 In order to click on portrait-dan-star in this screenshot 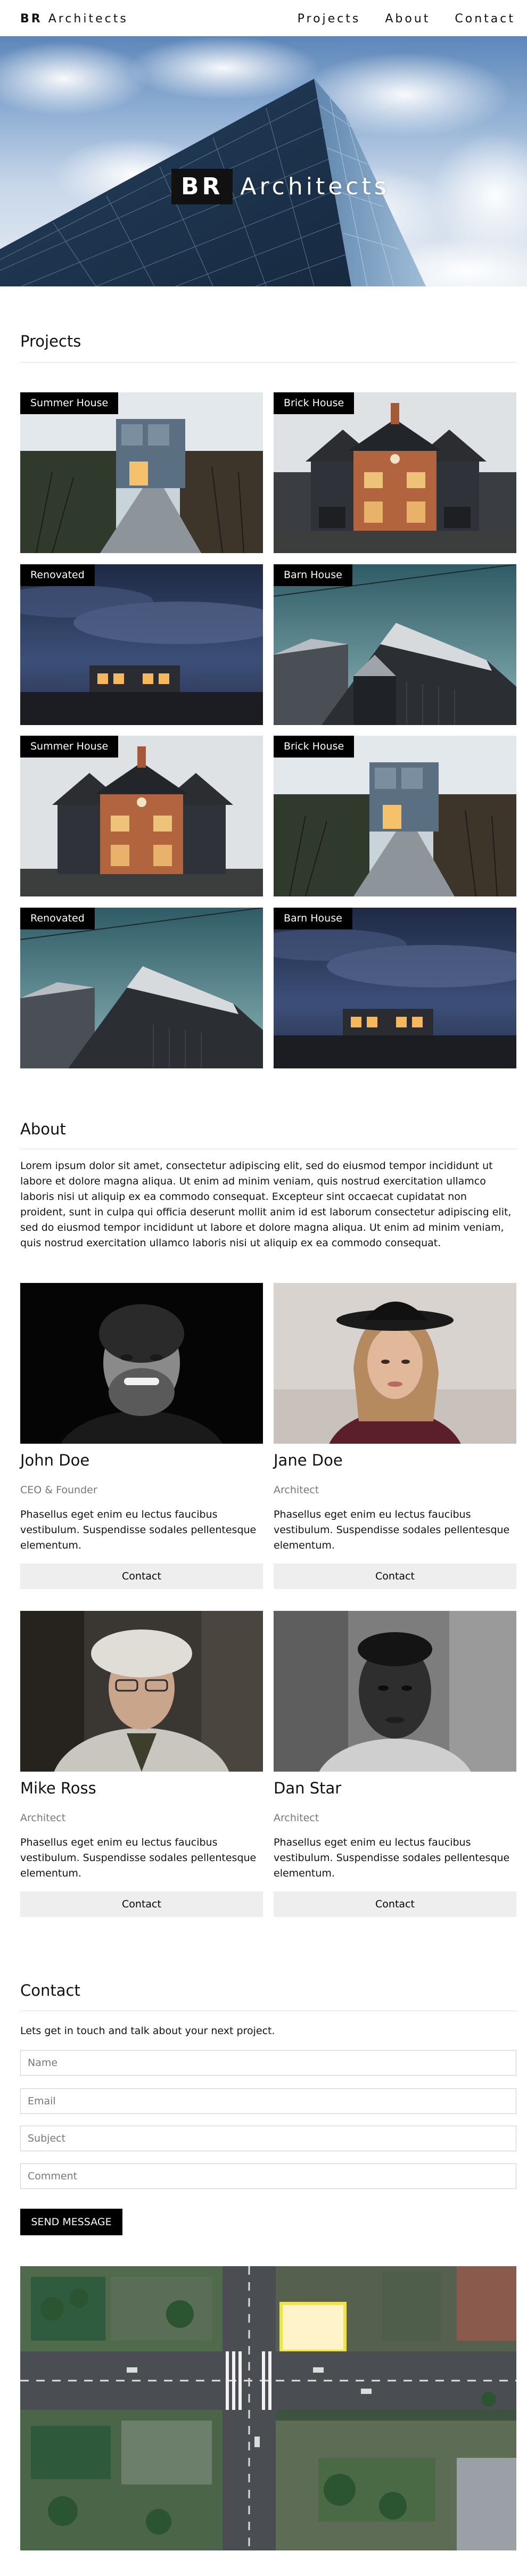, I will do `click(395, 1691)`.